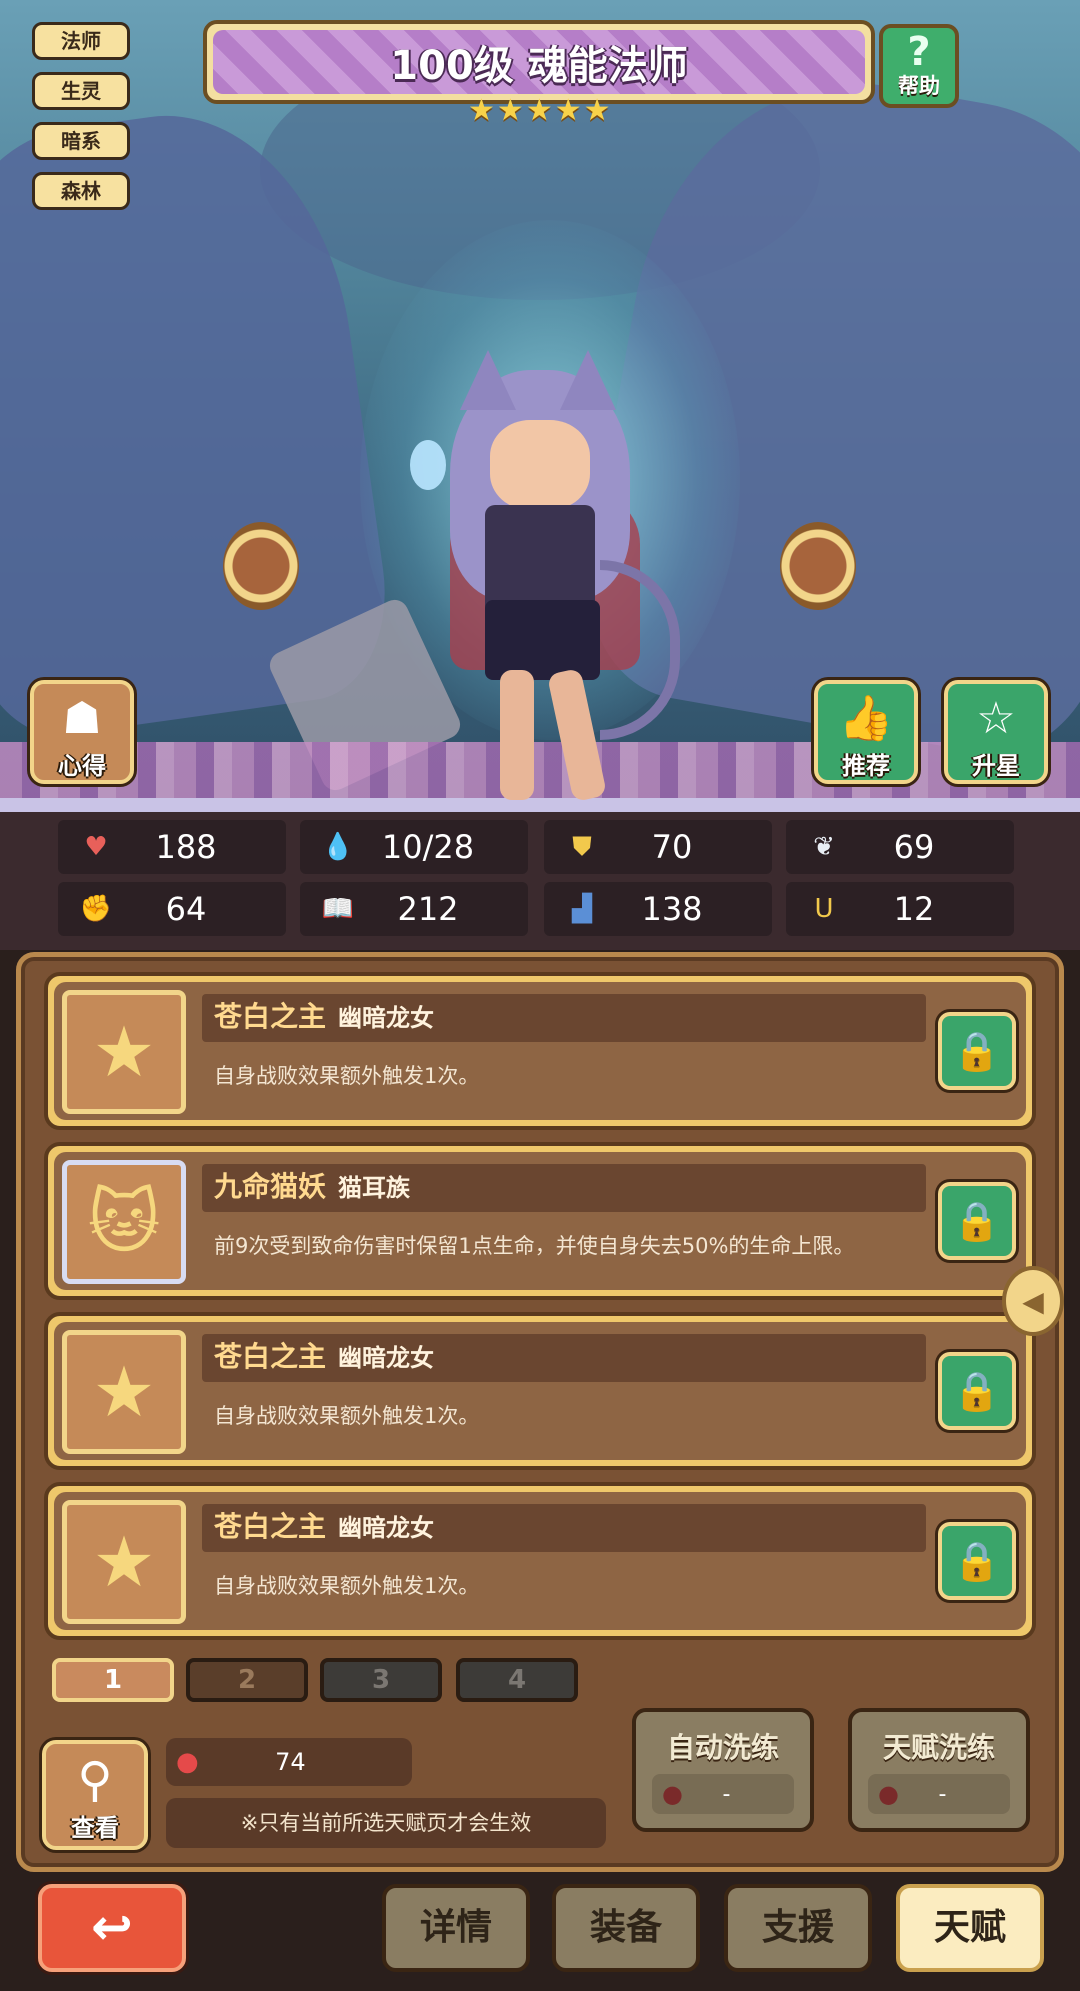 The width and height of the screenshot is (1080, 1991). Describe the element at coordinates (290, 1762) in the screenshot. I see `fruit-count: 74` at that location.